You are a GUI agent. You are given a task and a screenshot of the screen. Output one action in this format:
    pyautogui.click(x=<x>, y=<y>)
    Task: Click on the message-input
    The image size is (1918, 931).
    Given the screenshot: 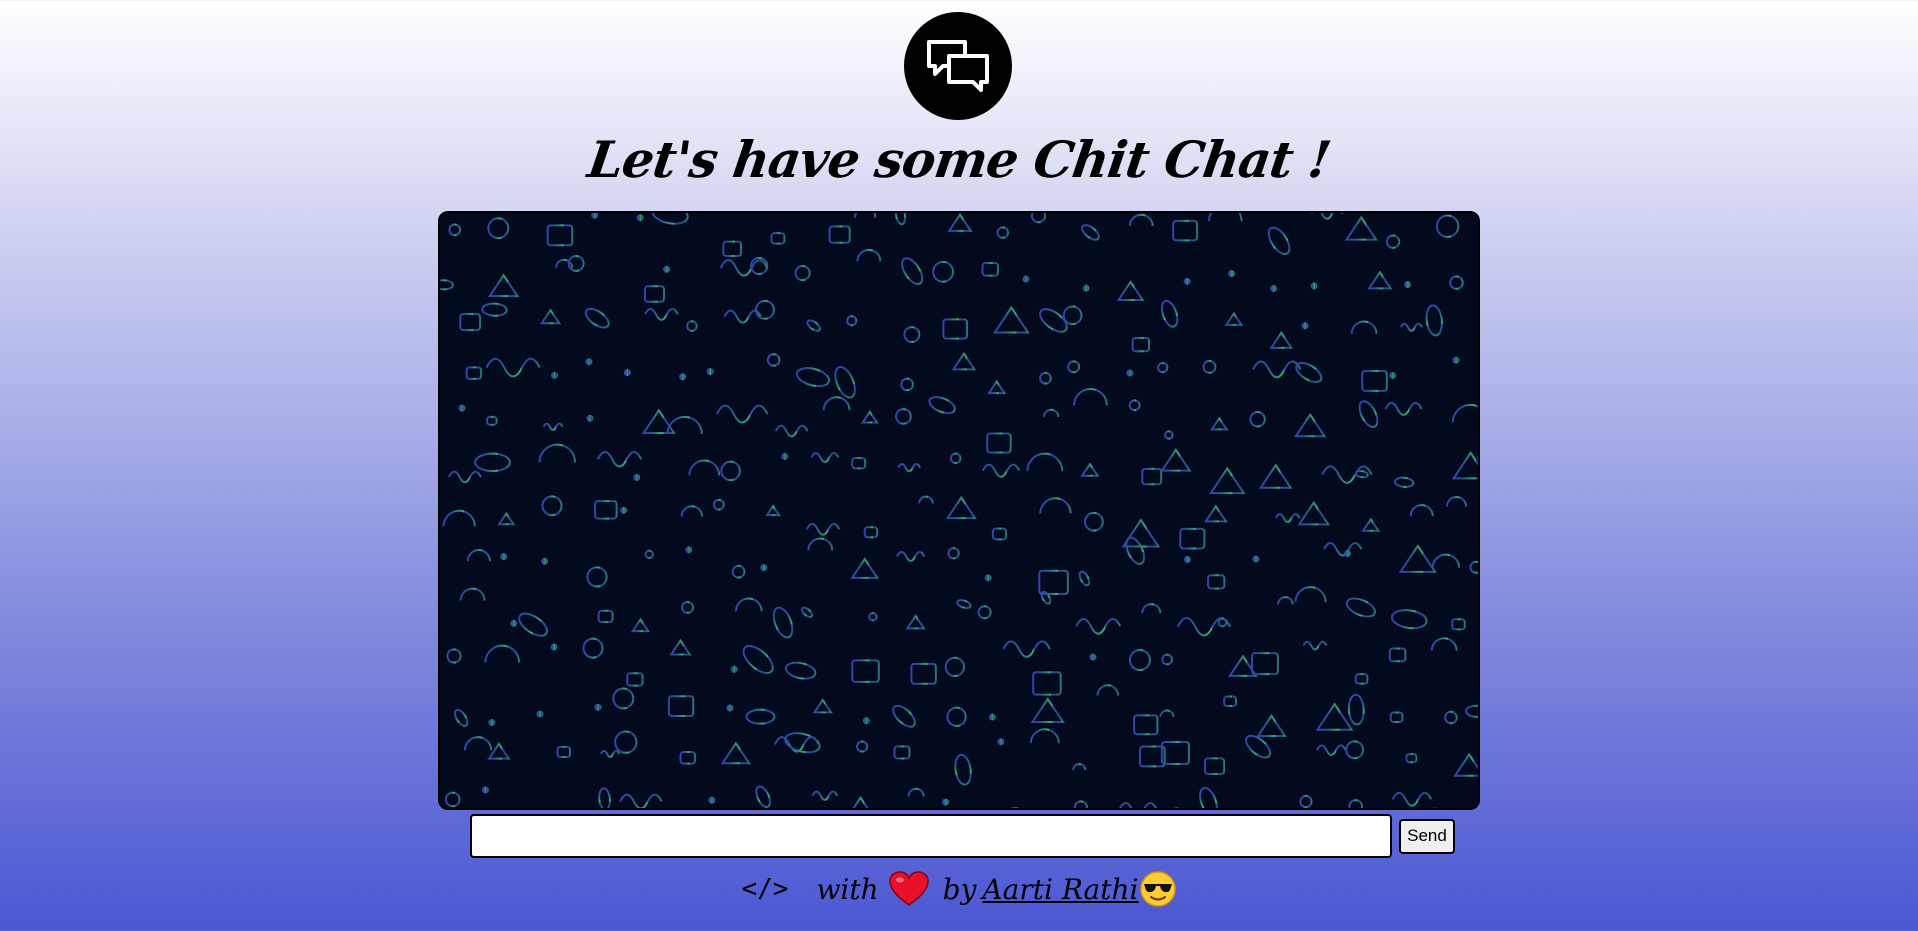 What is the action you would take?
    pyautogui.click(x=931, y=836)
    